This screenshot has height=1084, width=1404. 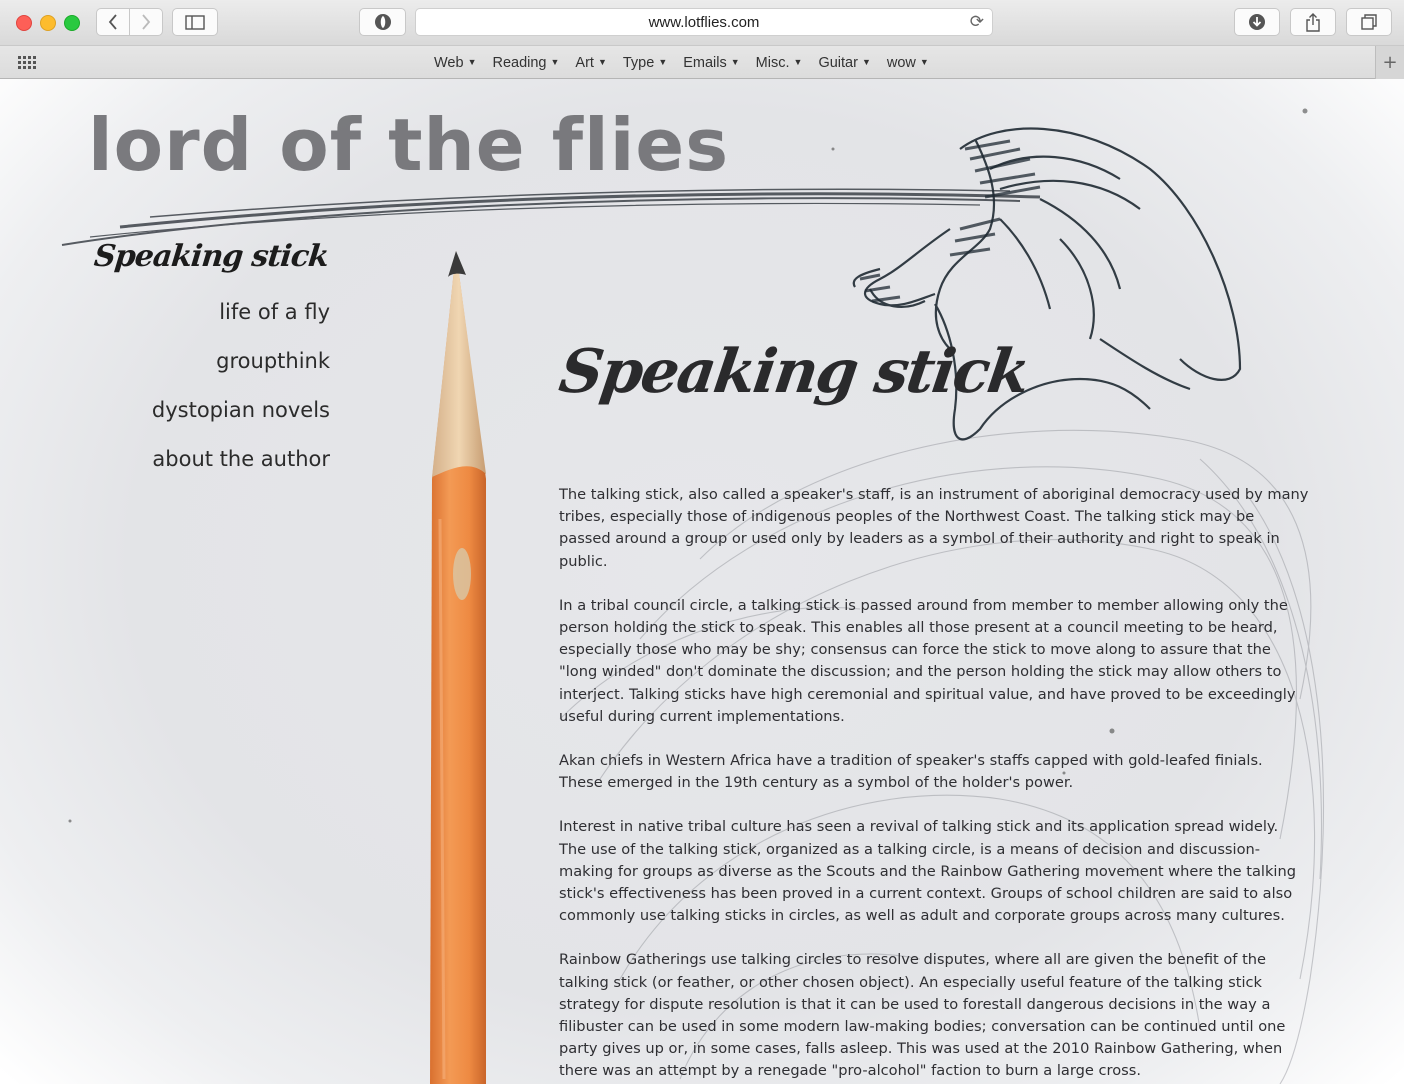 What do you see at coordinates (705, 62) in the screenshot?
I see `favorite-label: Emails` at bounding box center [705, 62].